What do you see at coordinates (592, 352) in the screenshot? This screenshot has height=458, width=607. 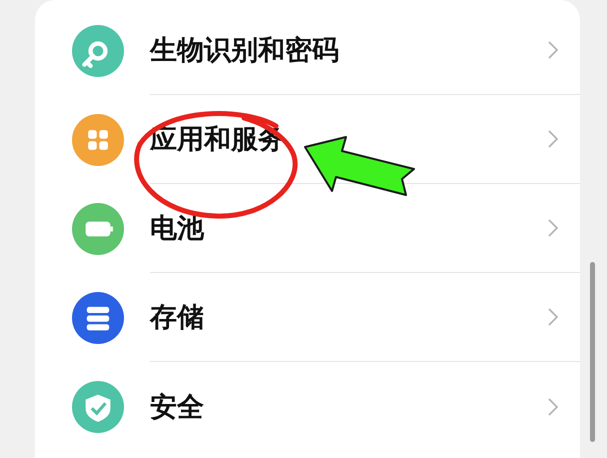 I see `scroll-bar` at bounding box center [592, 352].